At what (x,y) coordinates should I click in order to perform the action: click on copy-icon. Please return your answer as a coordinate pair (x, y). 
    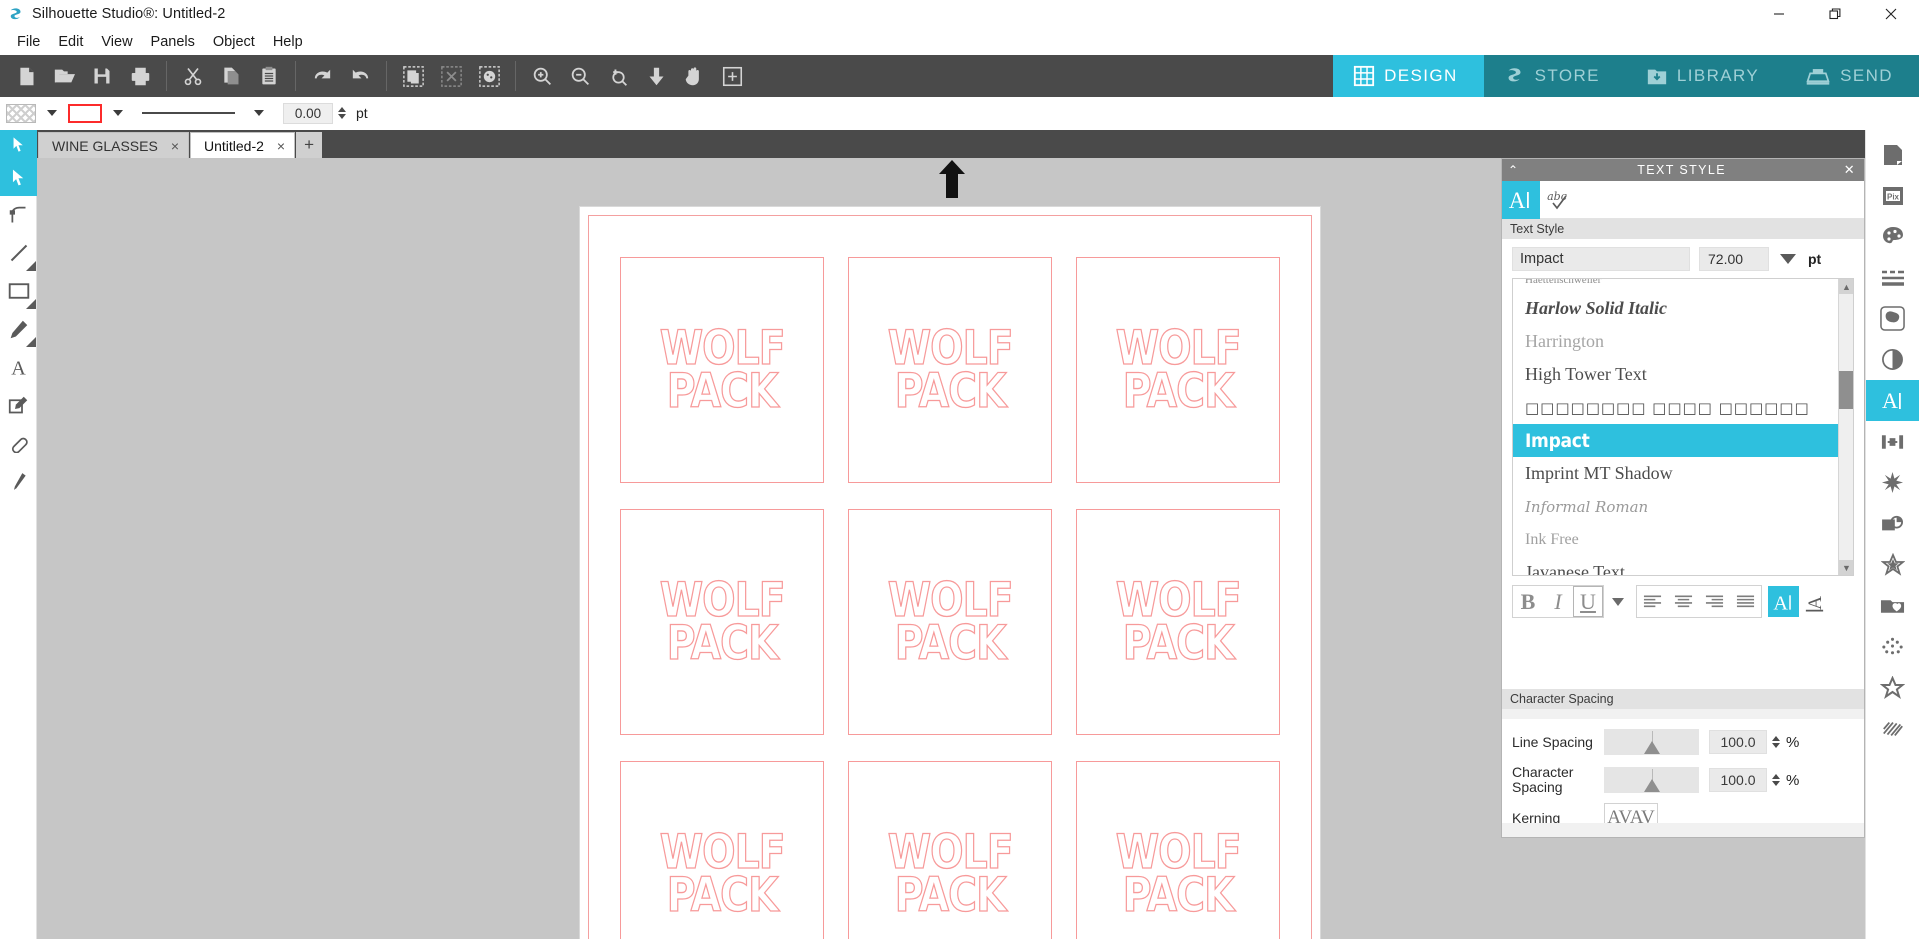
    Looking at the image, I should click on (231, 76).